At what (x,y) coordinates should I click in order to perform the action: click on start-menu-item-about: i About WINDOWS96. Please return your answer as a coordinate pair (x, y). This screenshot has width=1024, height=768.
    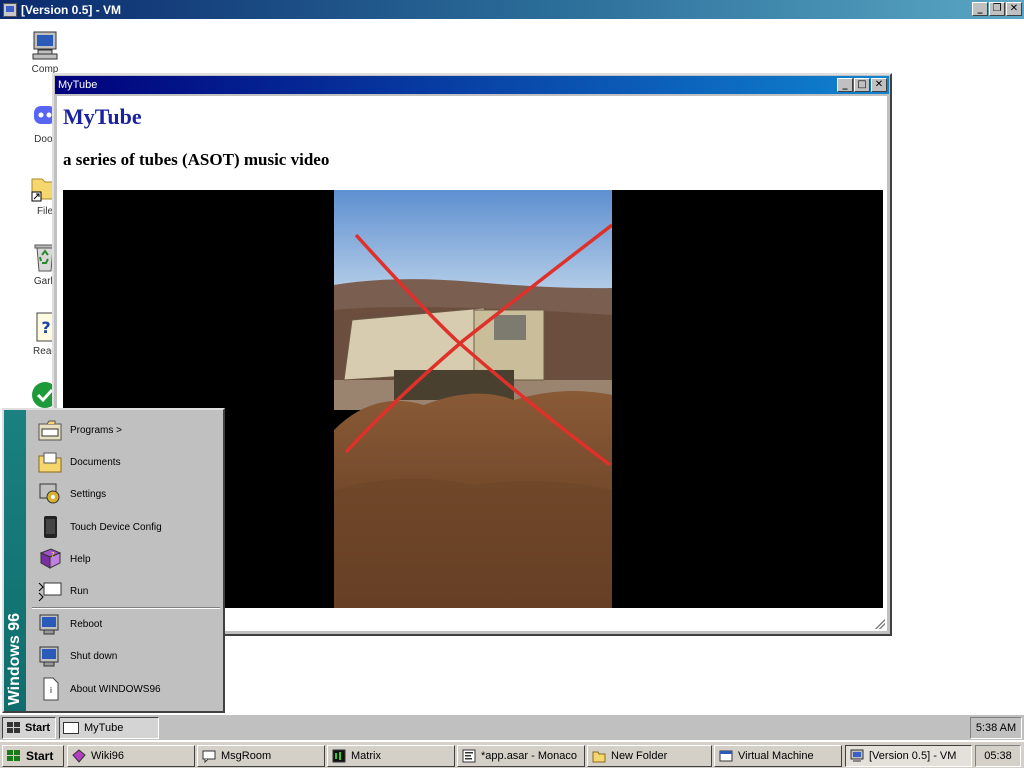
    Looking at the image, I should click on (125, 689).